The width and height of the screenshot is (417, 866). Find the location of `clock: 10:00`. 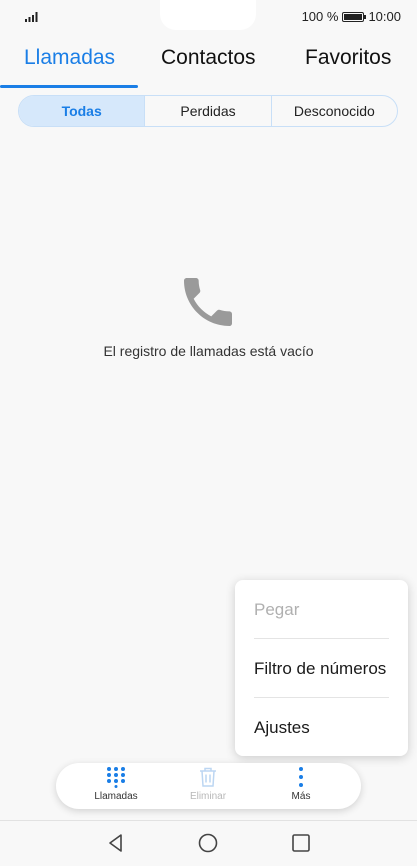

clock: 10:00 is located at coordinates (384, 16).